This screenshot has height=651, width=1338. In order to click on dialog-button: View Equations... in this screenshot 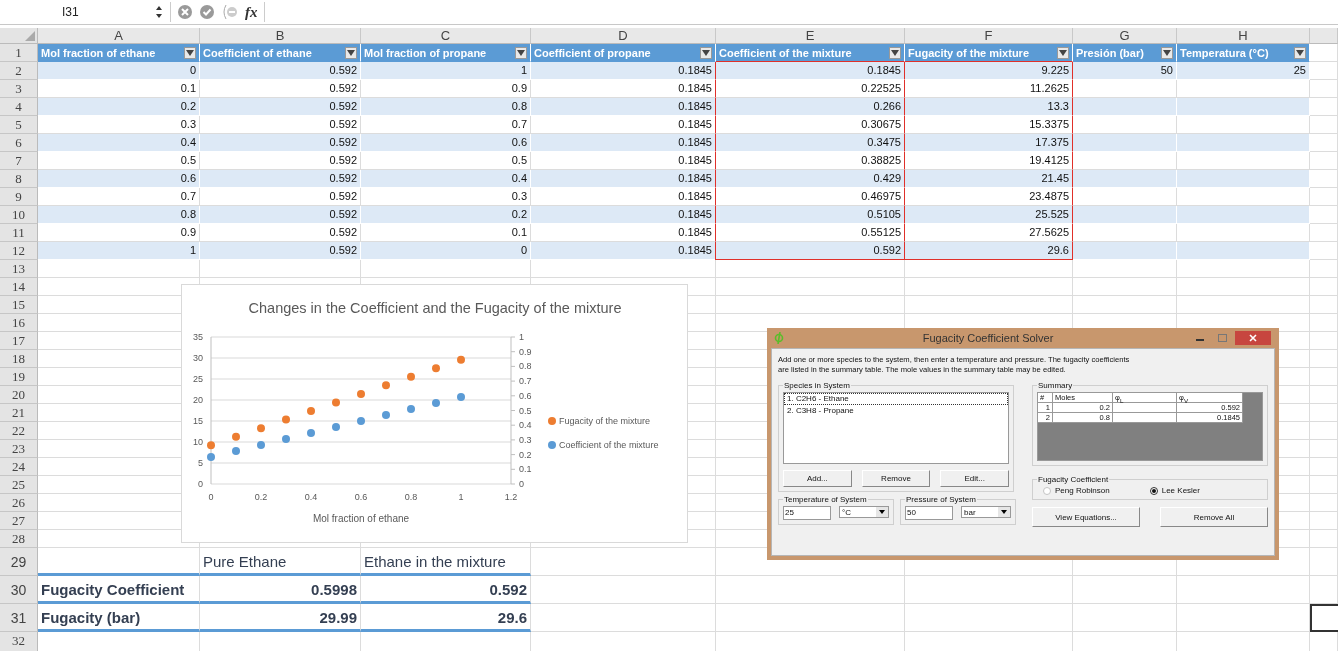, I will do `click(1086, 517)`.